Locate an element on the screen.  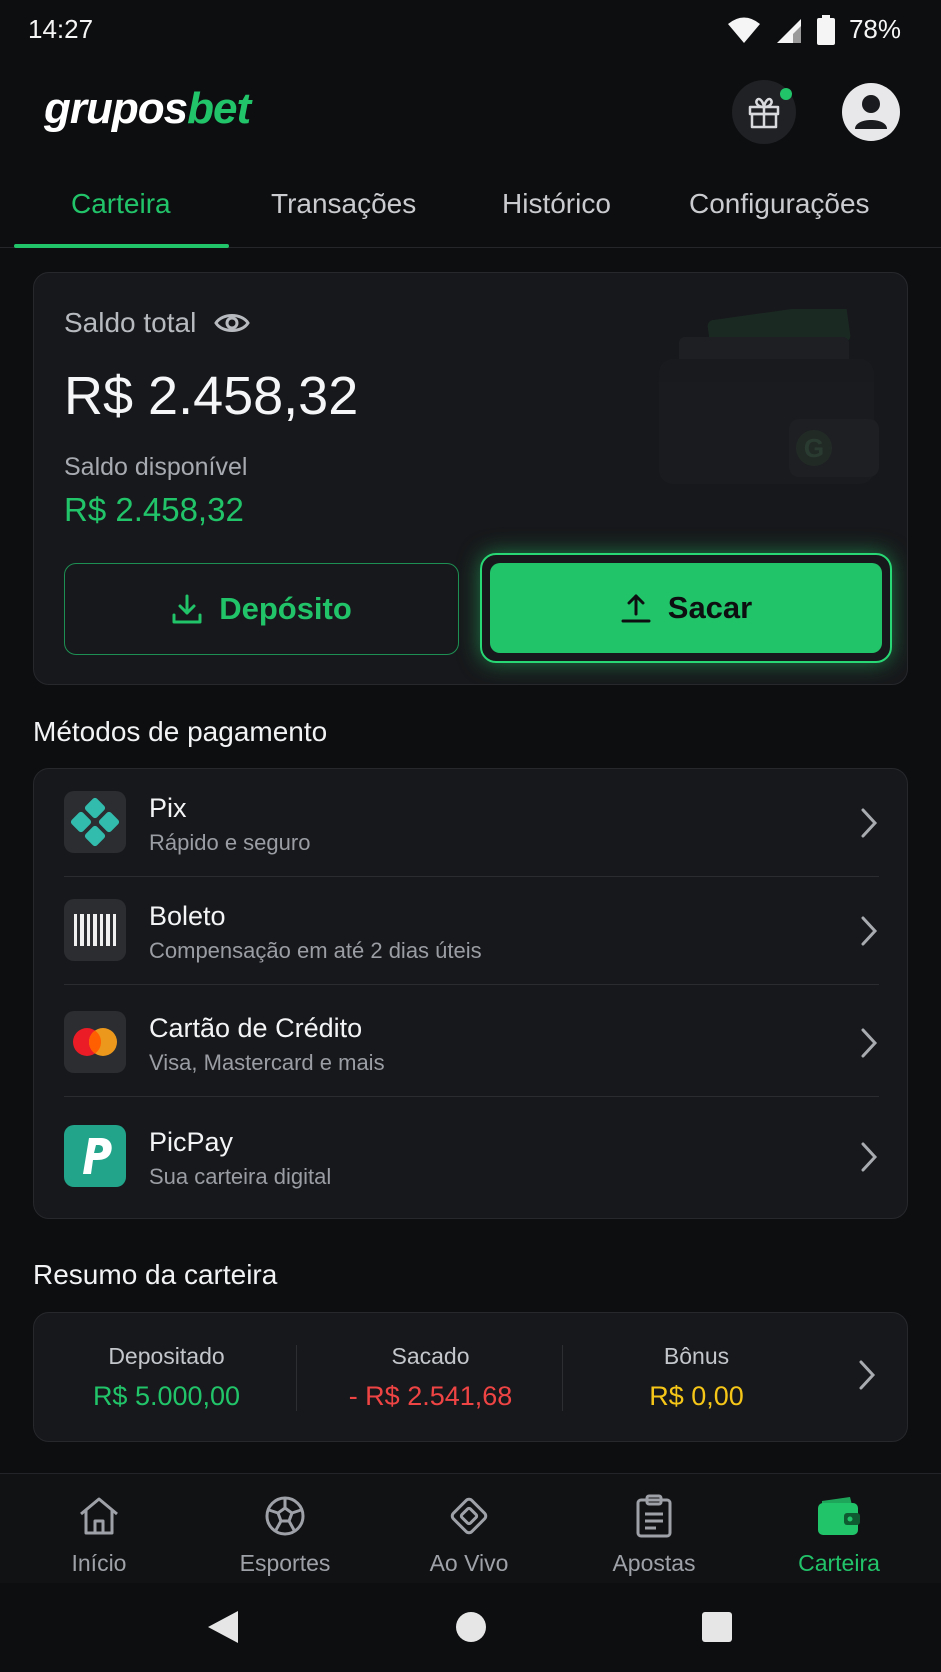
payment-method-picpay: PicPay Sua carteira digital is located at coordinates (471, 1157).